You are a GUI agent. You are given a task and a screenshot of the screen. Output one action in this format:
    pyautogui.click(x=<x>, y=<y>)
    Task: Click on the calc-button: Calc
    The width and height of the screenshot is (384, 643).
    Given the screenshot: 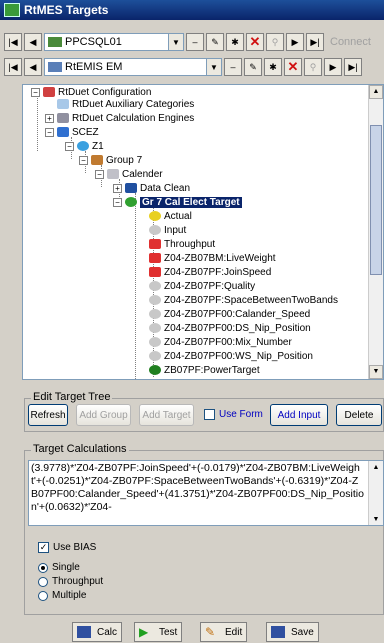 What is the action you would take?
    pyautogui.click(x=97, y=632)
    